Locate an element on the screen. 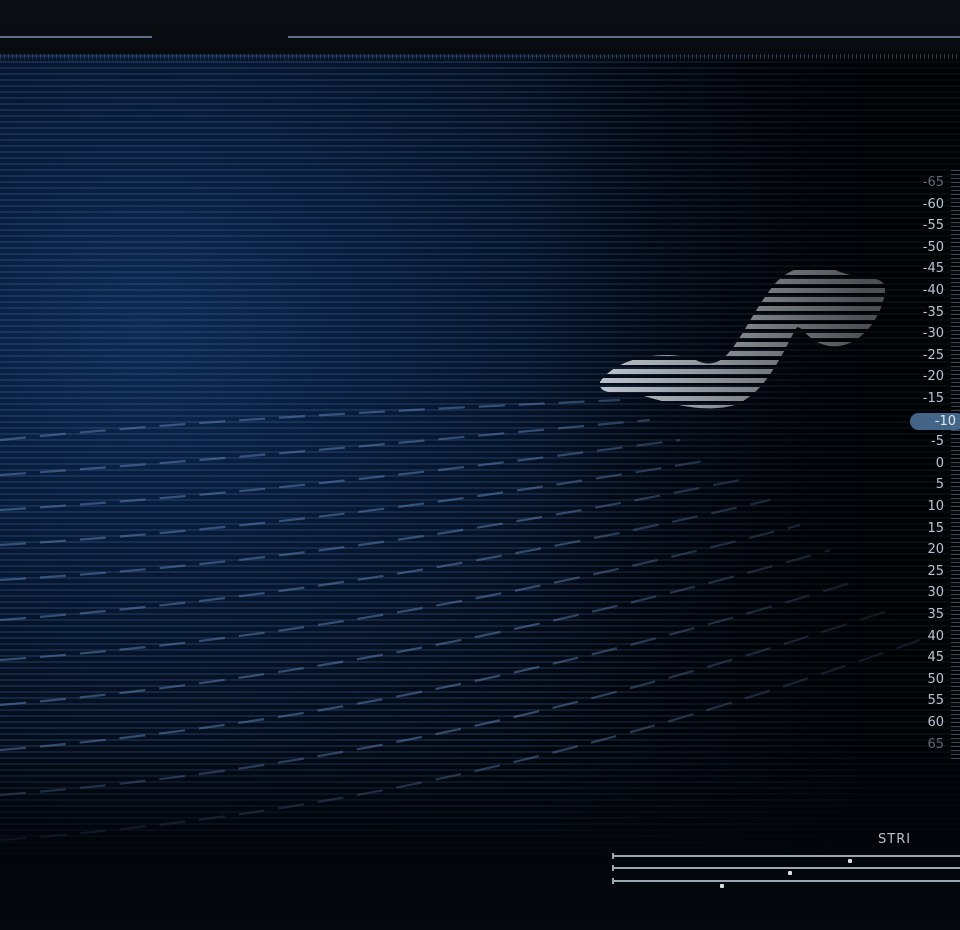  scale-label: 10 is located at coordinates (935, 506).